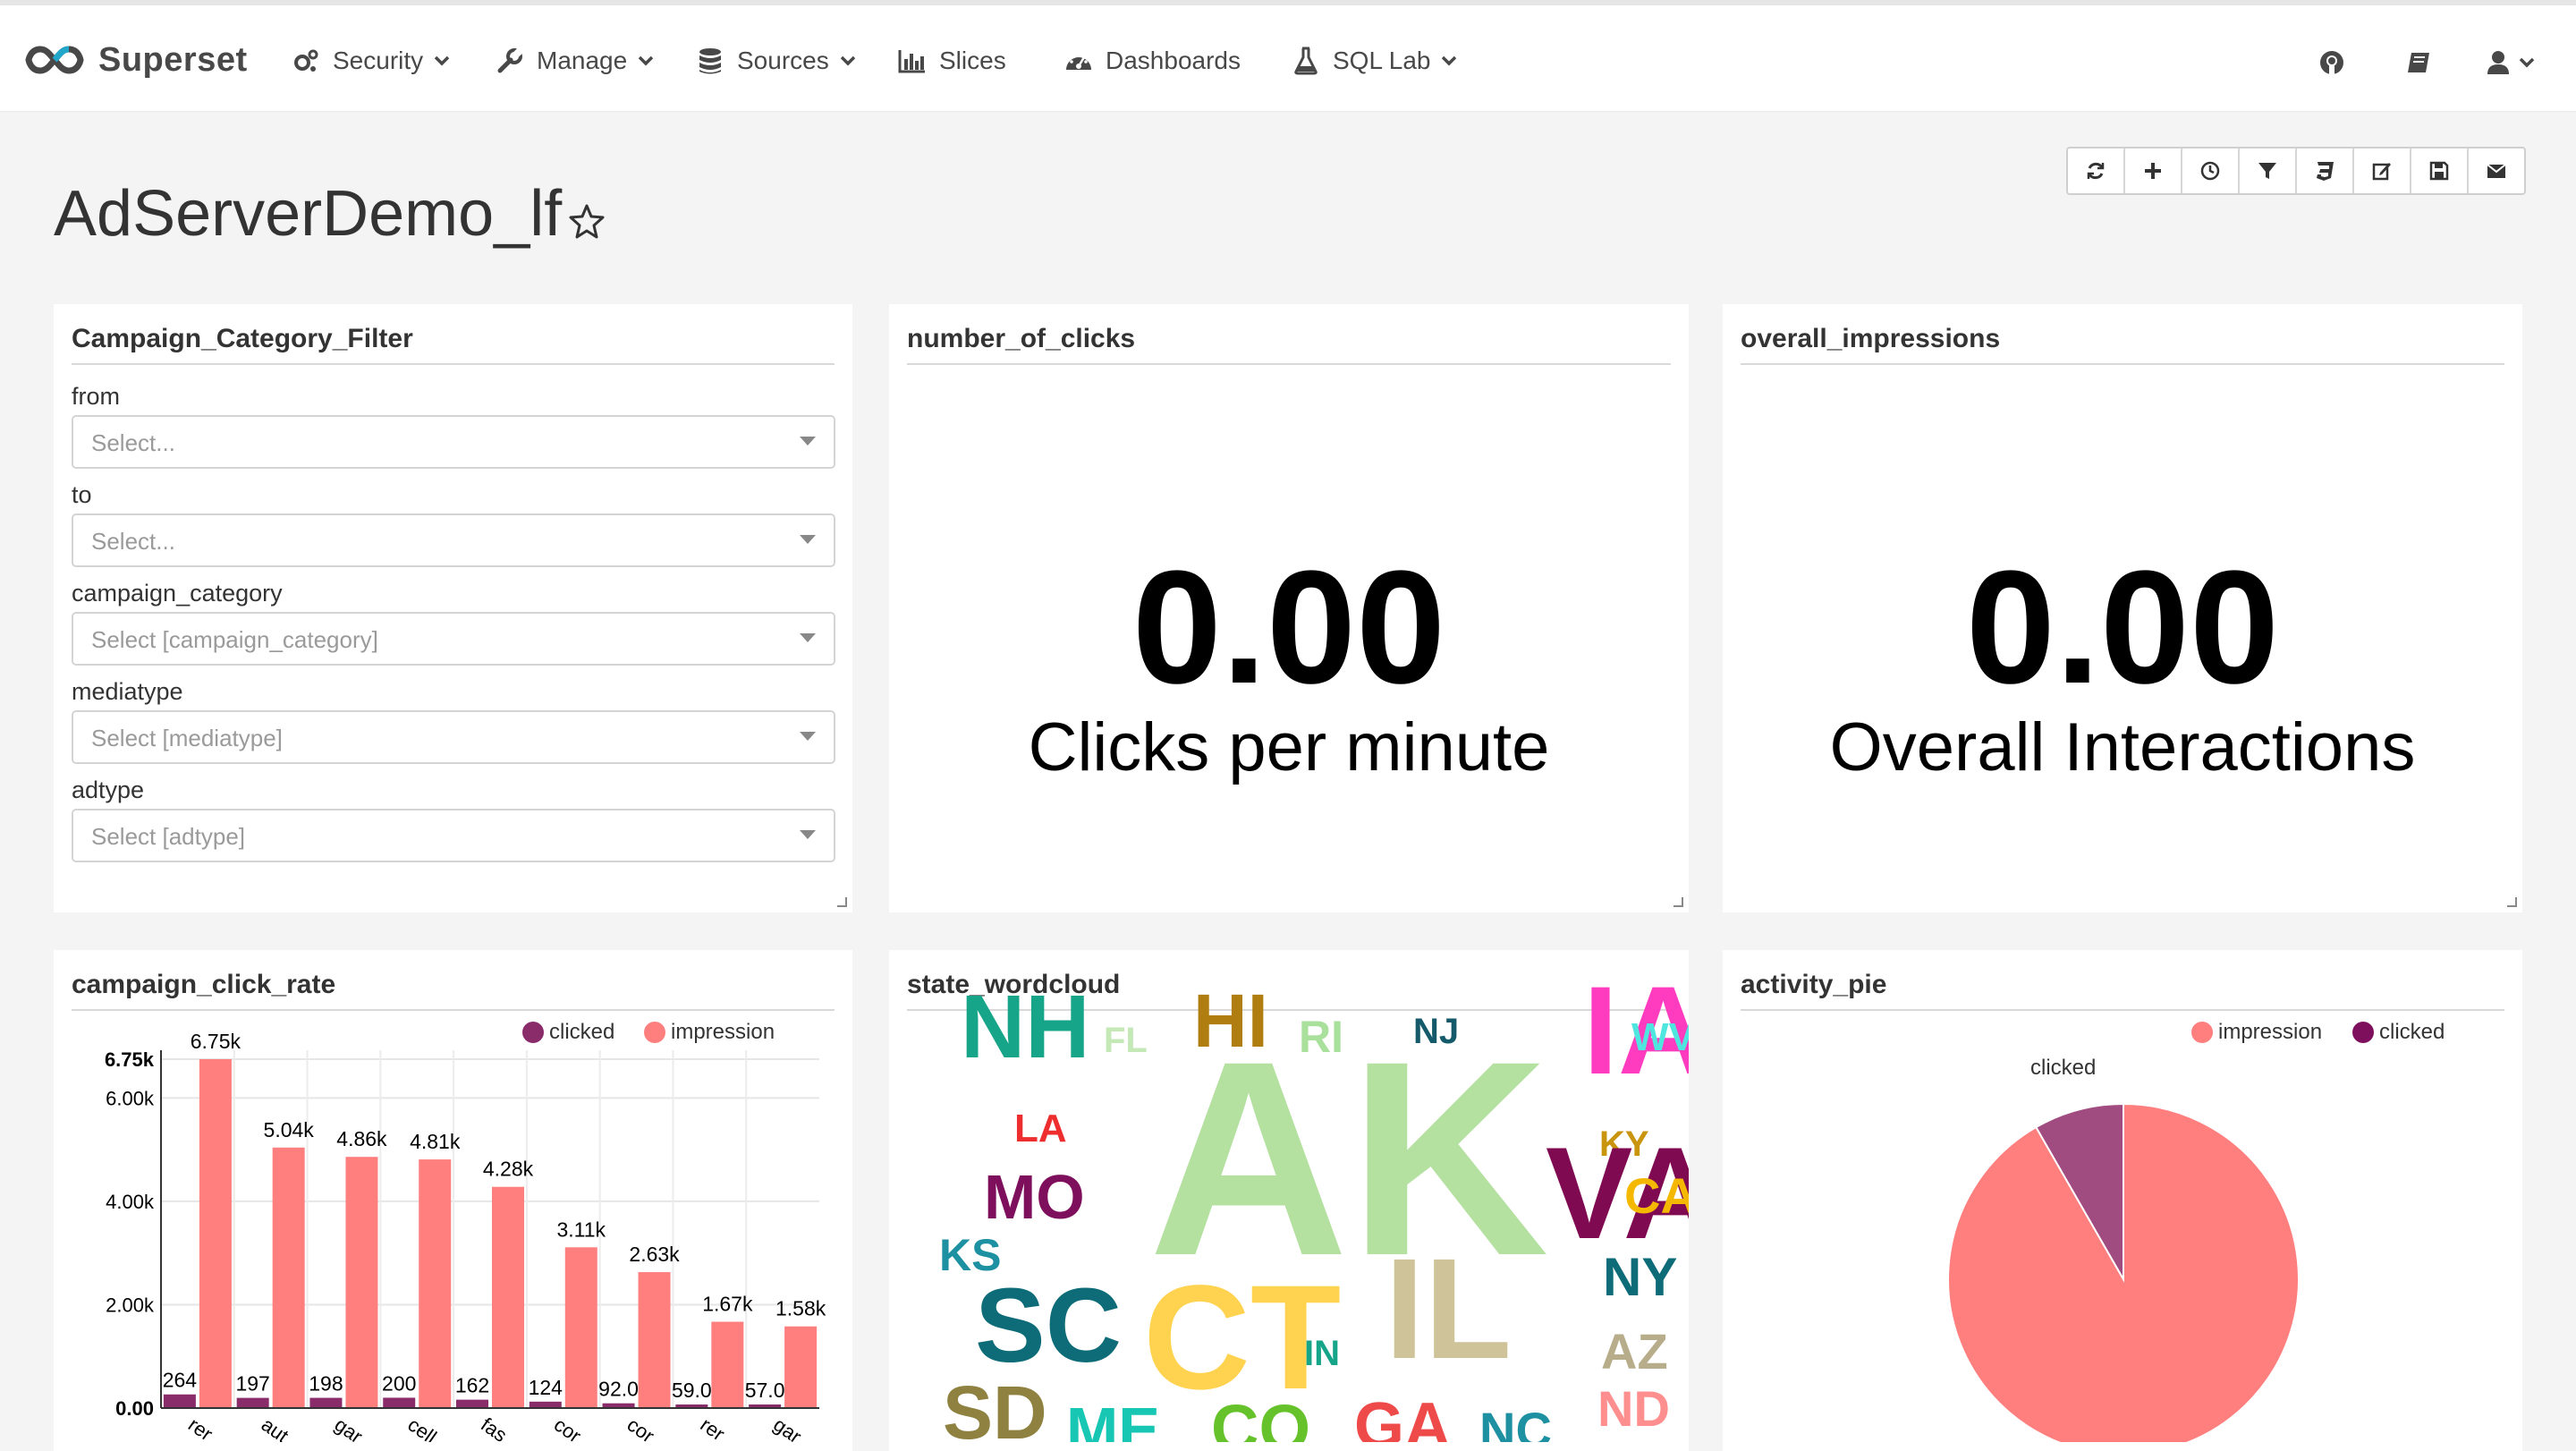 The image size is (2576, 1451). What do you see at coordinates (453, 737) in the screenshot?
I see `mediatype-select: Select [mediatype]` at bounding box center [453, 737].